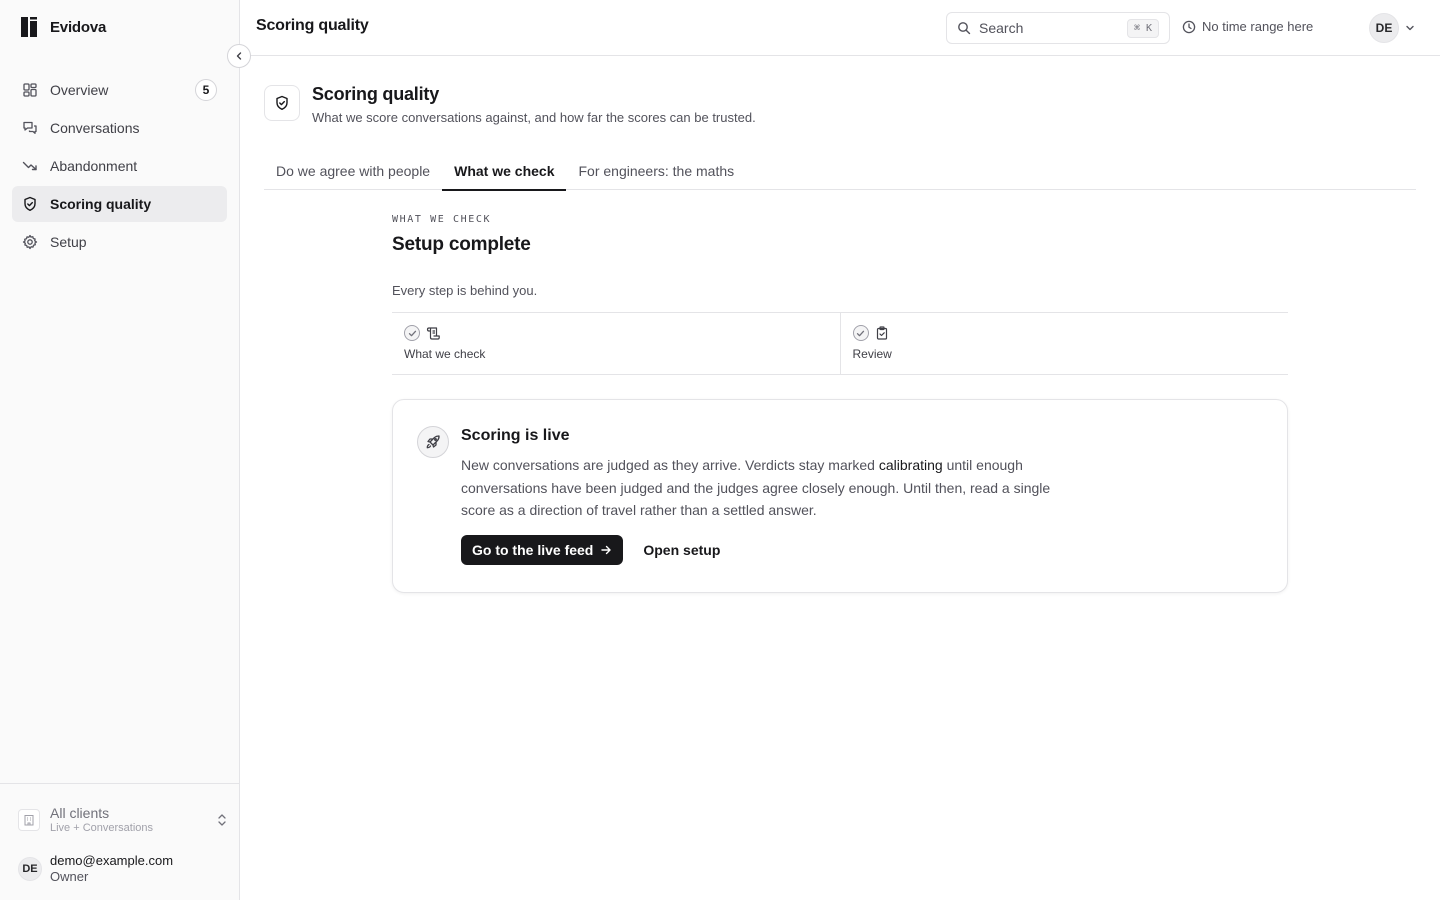 The height and width of the screenshot is (900, 1440). I want to click on scroll-icon, so click(433, 333).